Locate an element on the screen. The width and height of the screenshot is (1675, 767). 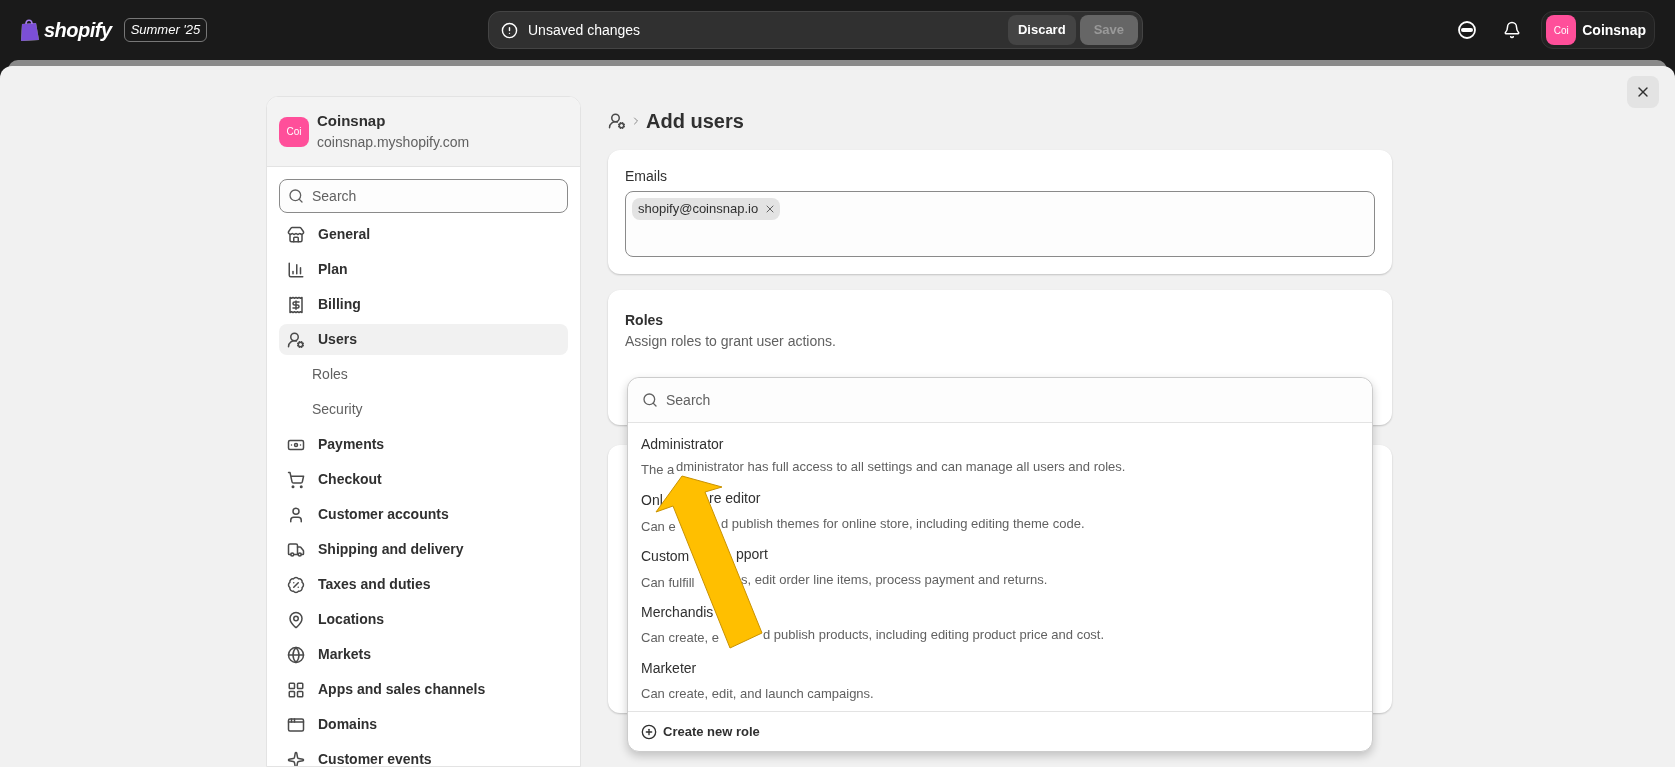
shopping-bag-icon is located at coordinates (30, 30).